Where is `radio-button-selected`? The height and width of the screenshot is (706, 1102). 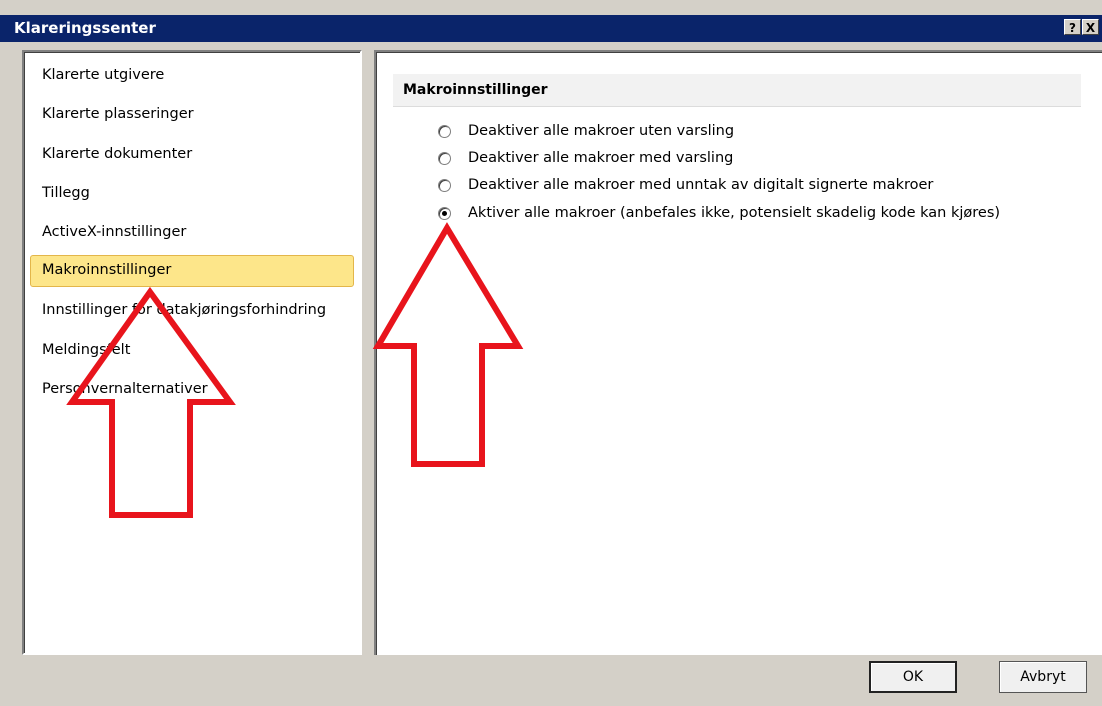
radio-button-selected is located at coordinates (444, 213).